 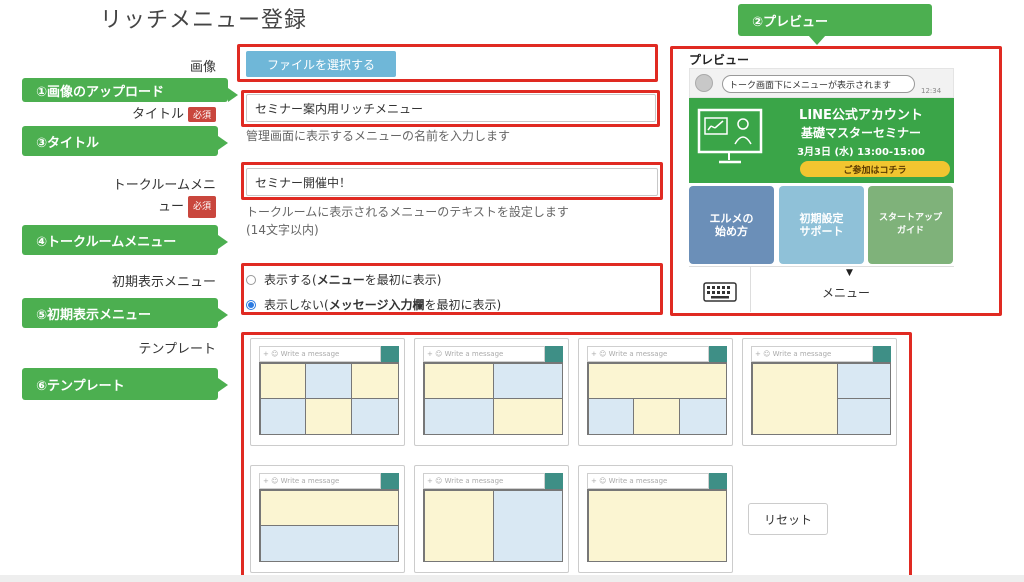 I want to click on preview-heading: プレビュー, so click(x=719, y=60).